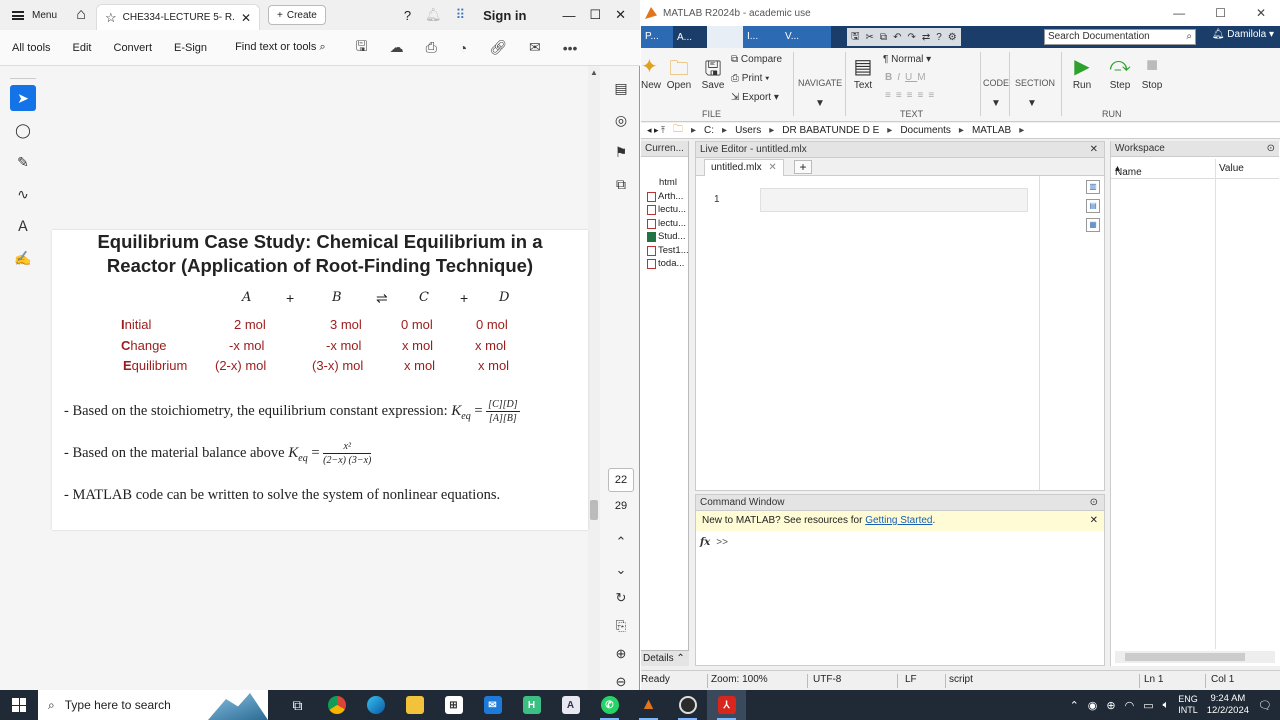 The width and height of the screenshot is (1280, 720). I want to click on details-toggle: Details ⌃, so click(665, 658).